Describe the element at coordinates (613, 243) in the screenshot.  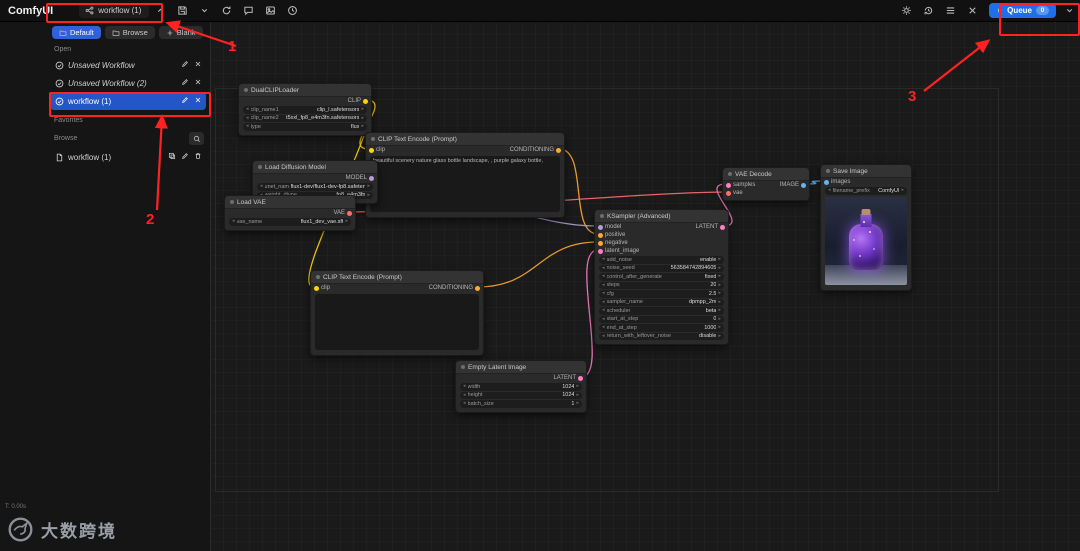
I see `input-port-negative: negative` at that location.